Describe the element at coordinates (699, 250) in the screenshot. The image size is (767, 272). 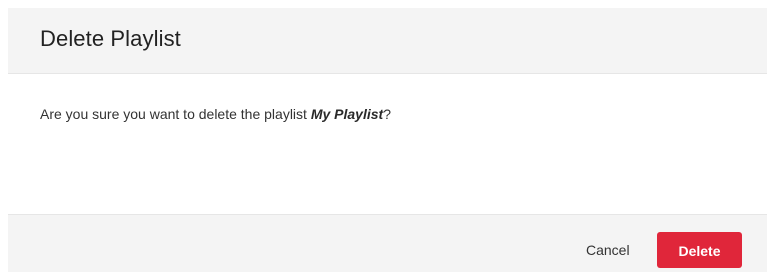
I see `delete-button: Delete` at that location.